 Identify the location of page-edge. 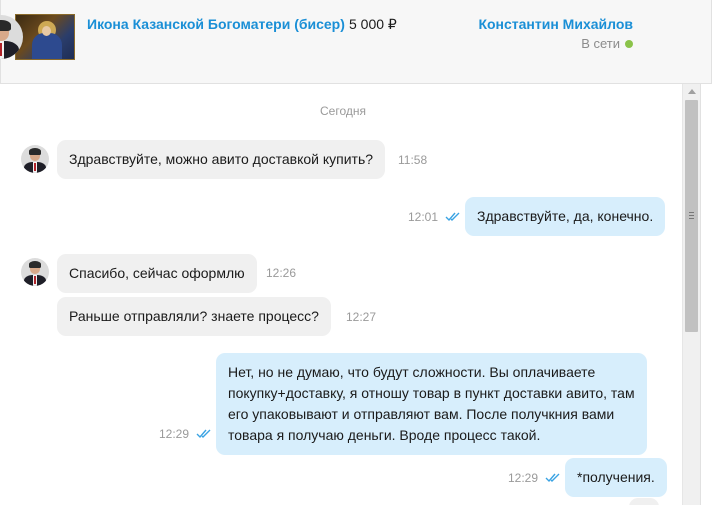
(706, 294).